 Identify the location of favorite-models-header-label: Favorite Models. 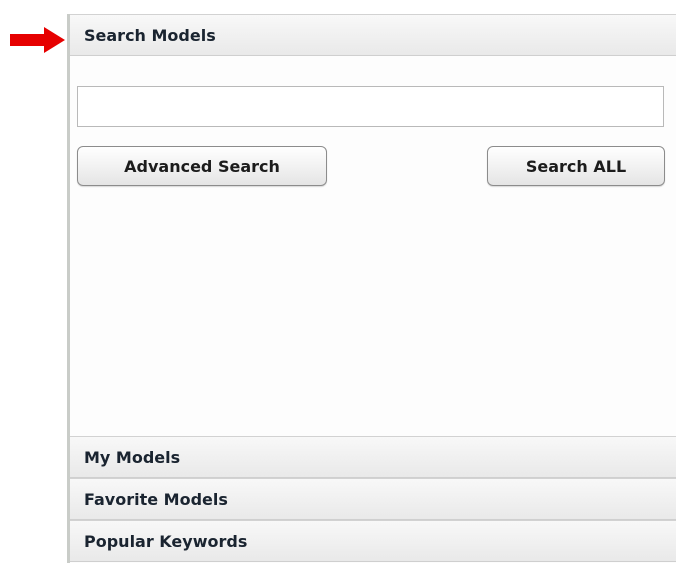
(156, 499).